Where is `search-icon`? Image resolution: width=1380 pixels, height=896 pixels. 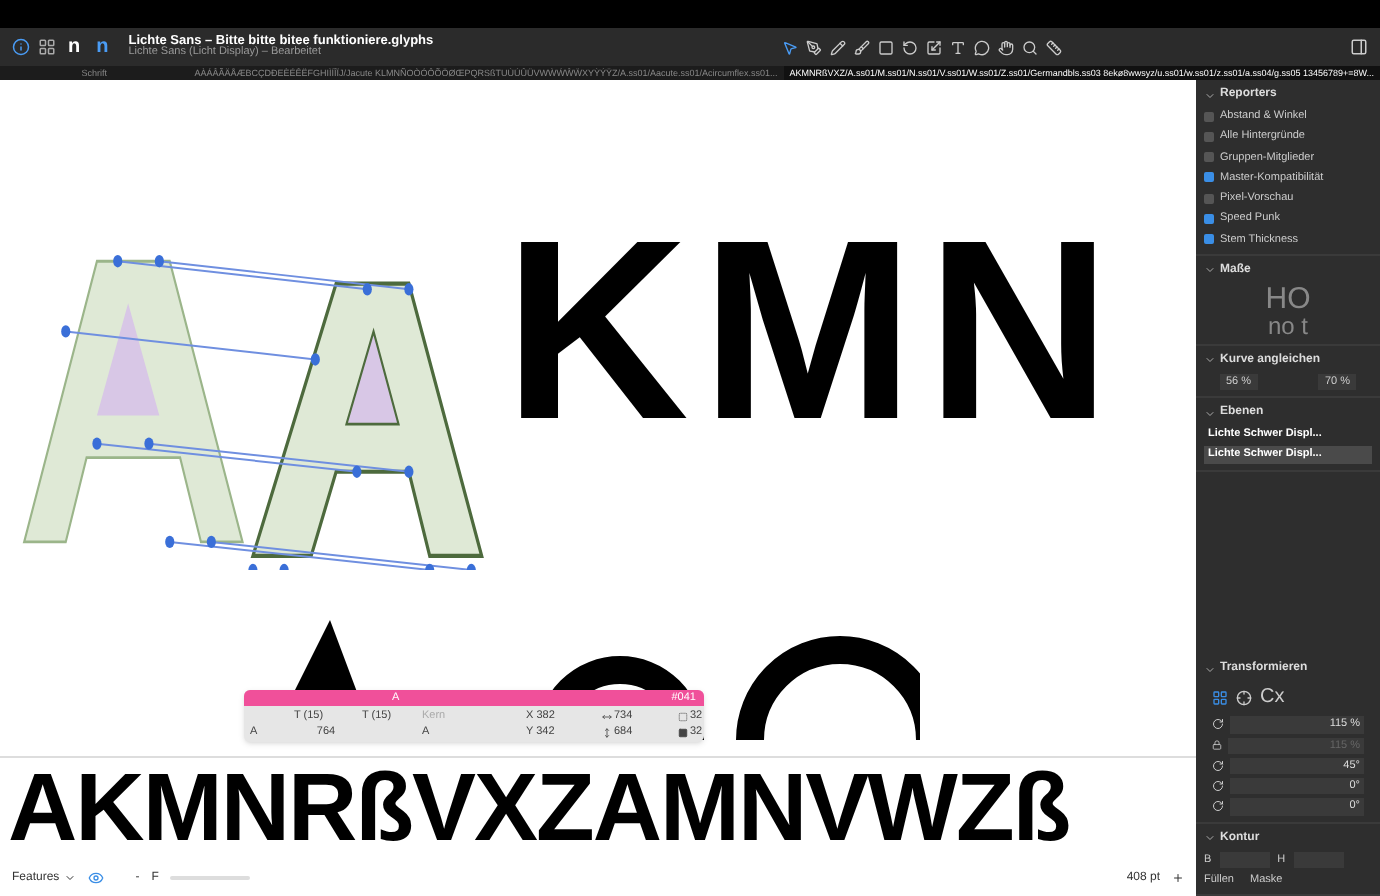
search-icon is located at coordinates (1029, 47).